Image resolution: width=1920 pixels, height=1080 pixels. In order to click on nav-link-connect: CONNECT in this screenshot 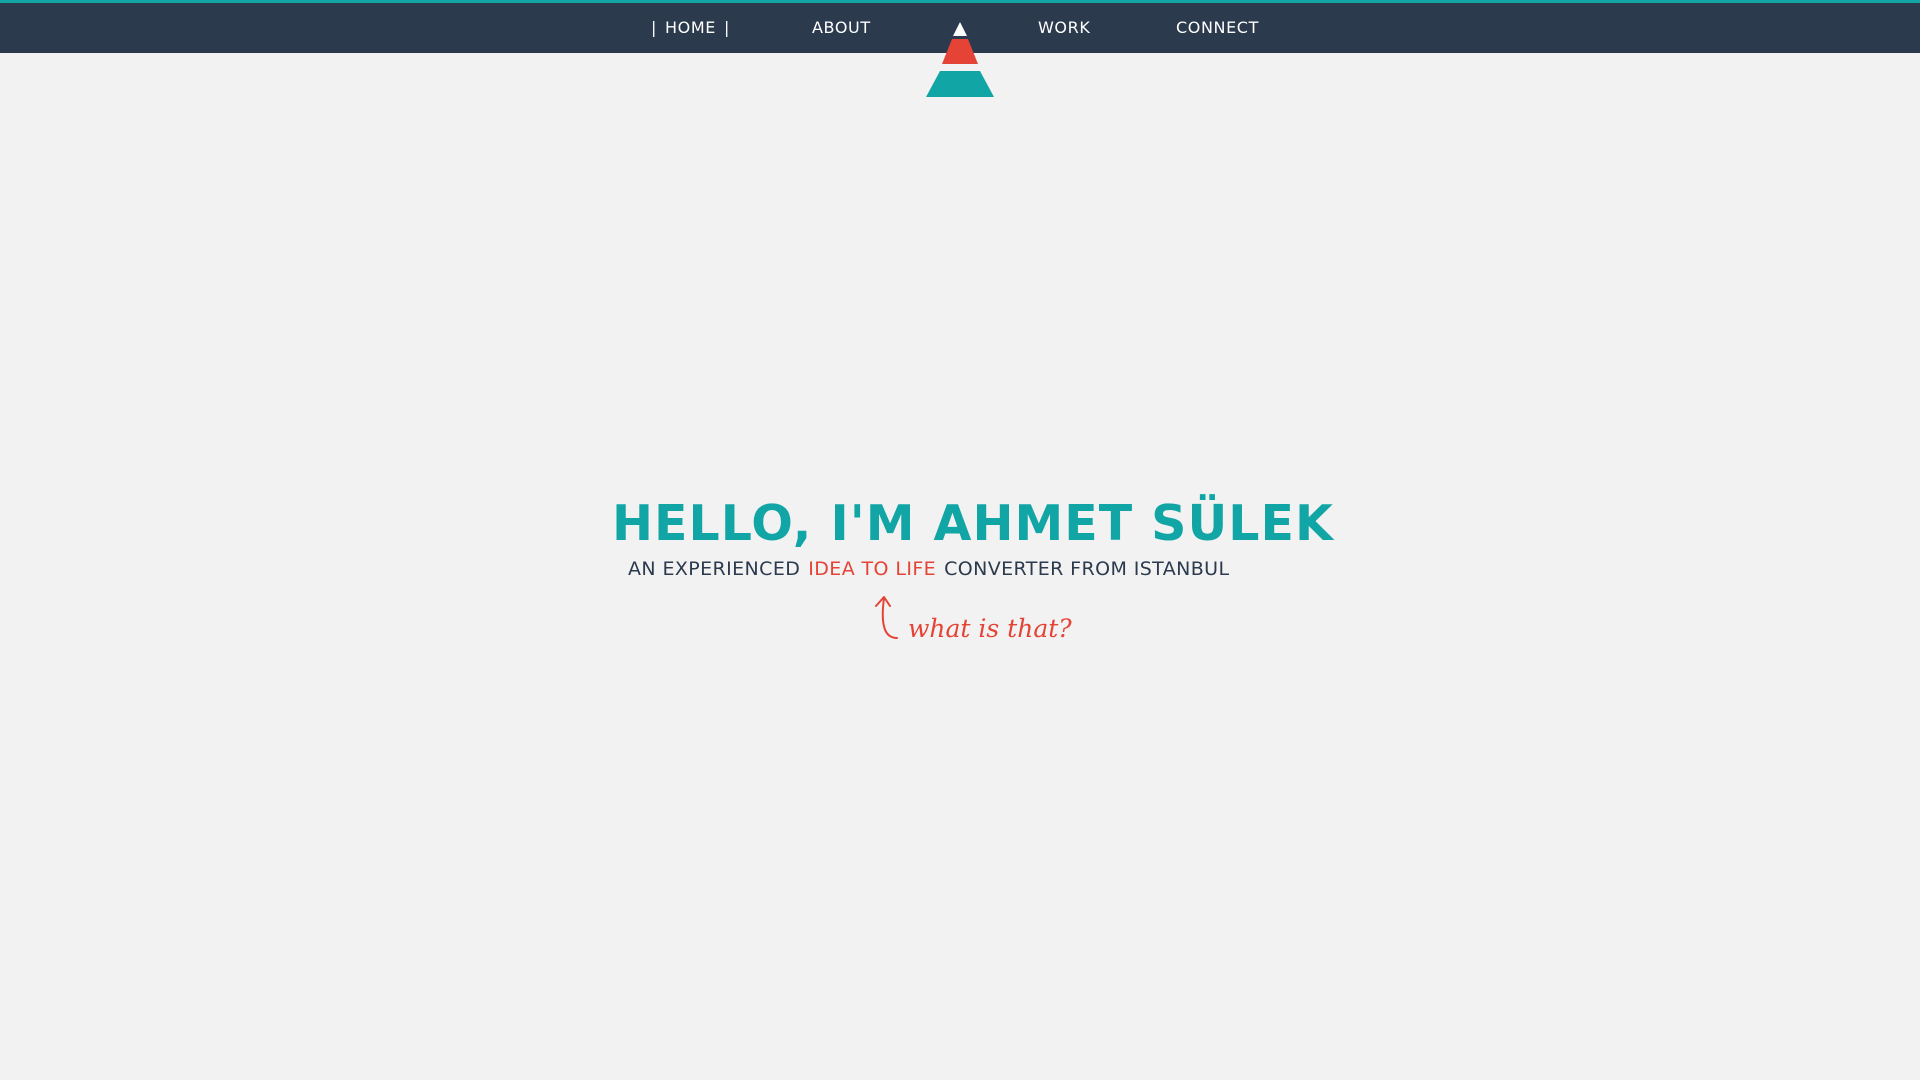, I will do `click(1217, 28)`.